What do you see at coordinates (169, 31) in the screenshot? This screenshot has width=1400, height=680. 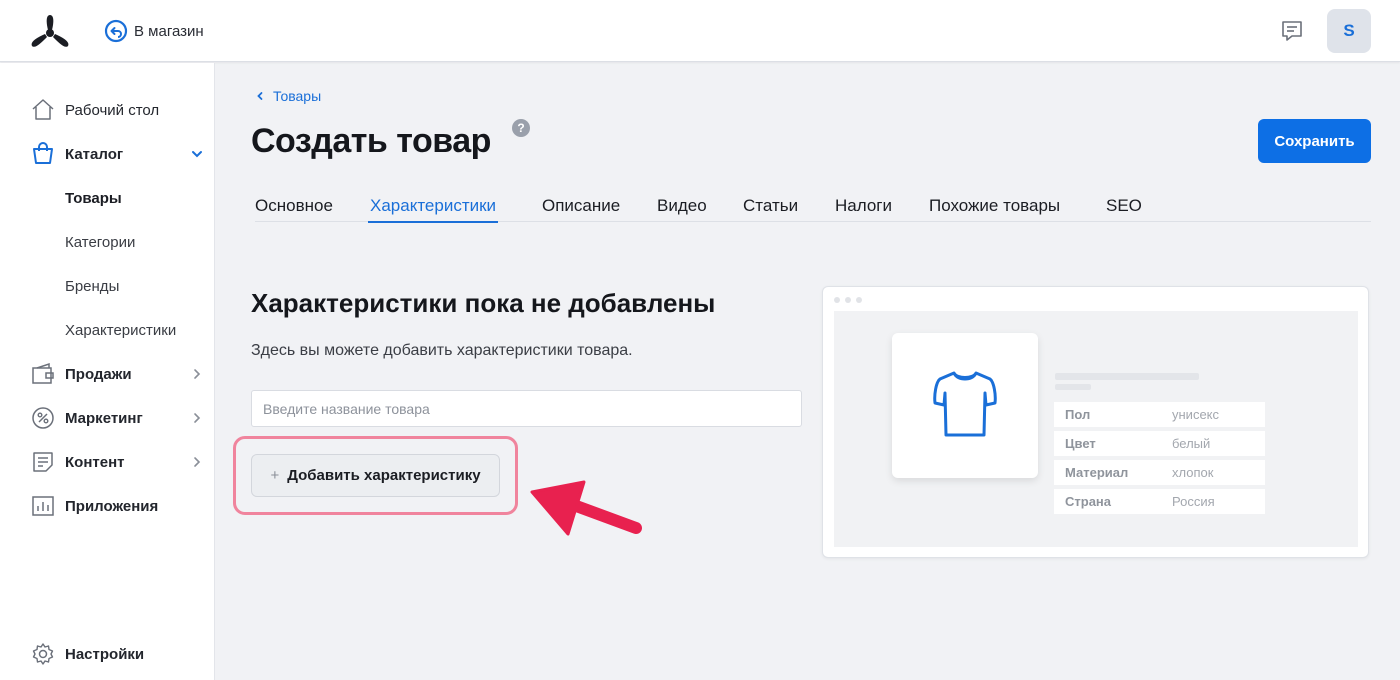 I see `back-to-store-label: В магазин` at bounding box center [169, 31].